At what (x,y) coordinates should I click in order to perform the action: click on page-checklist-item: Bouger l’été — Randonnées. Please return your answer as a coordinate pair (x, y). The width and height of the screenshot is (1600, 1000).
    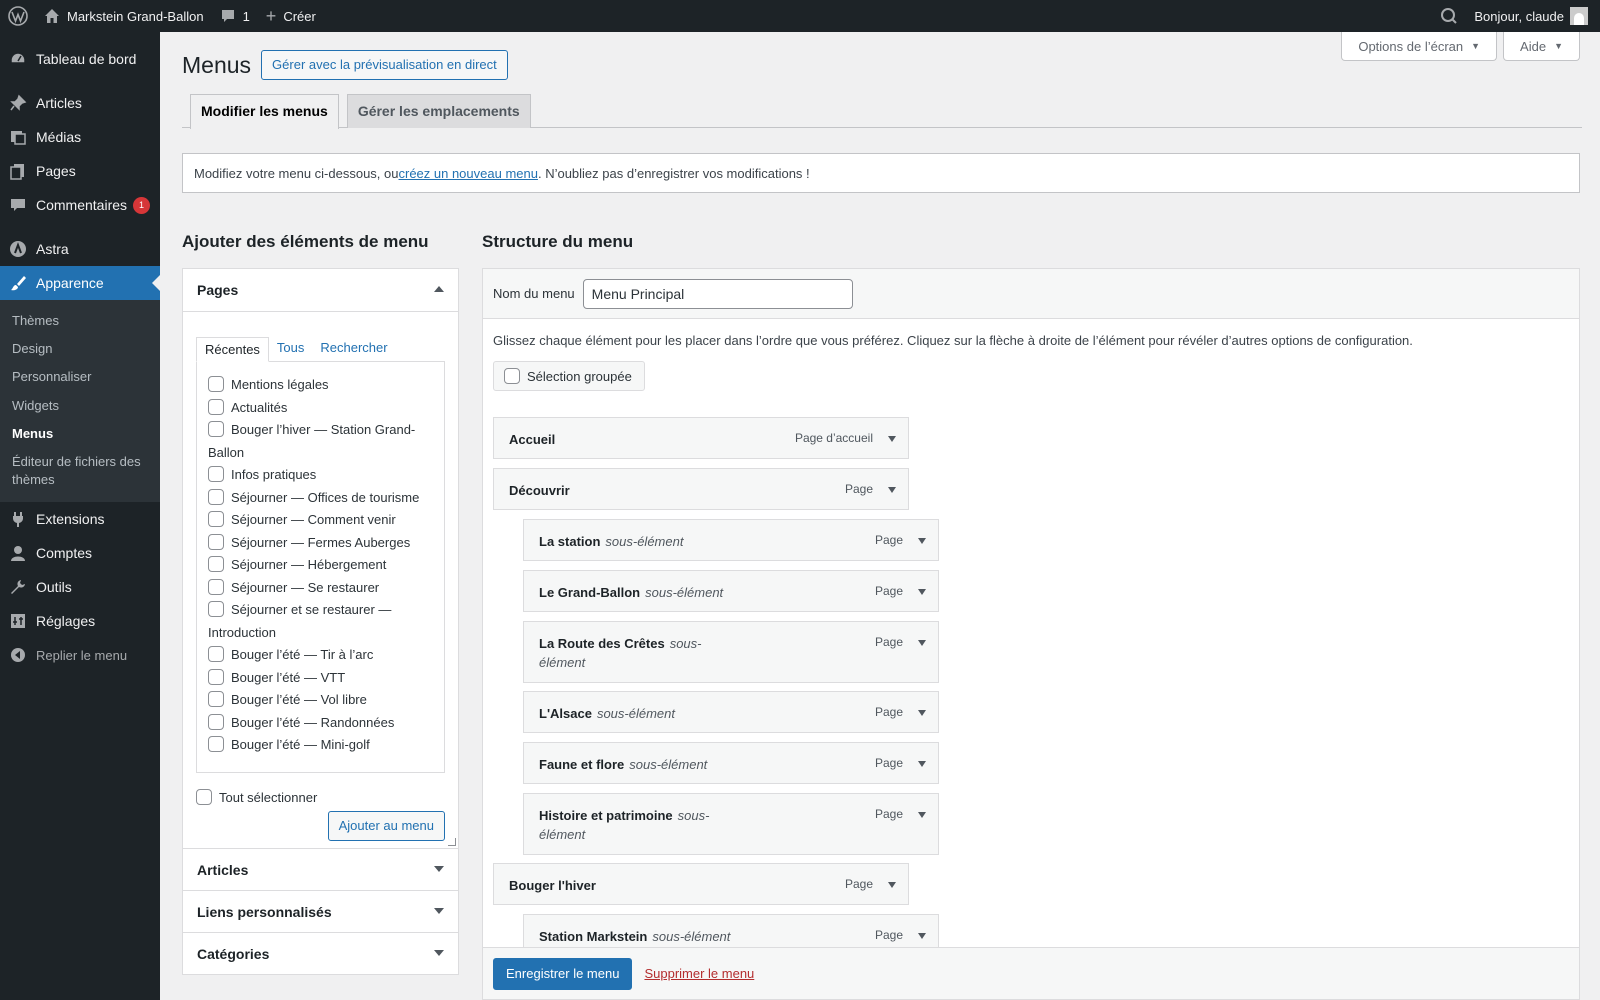
    Looking at the image, I should click on (320, 723).